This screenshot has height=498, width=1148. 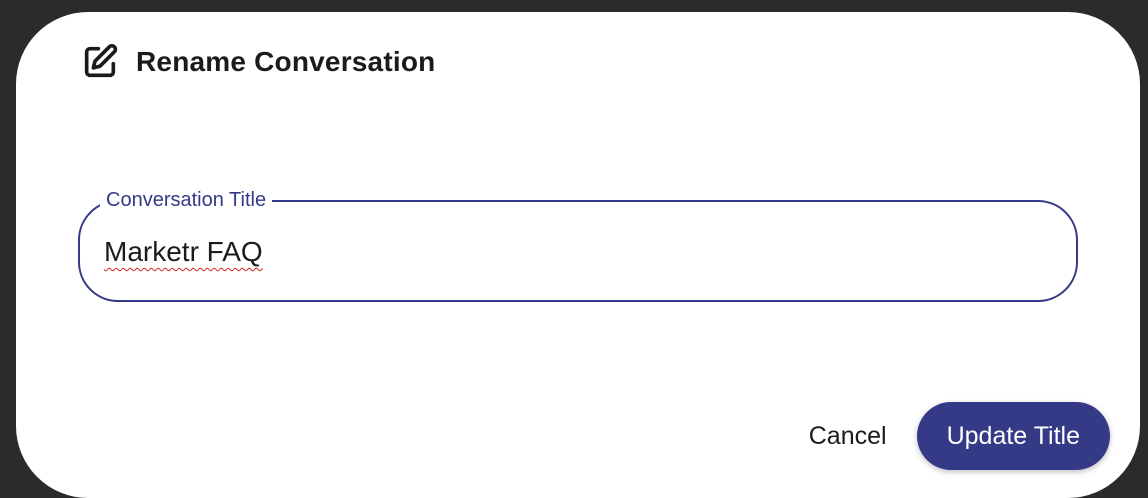 What do you see at coordinates (1013, 436) in the screenshot?
I see `update-title-button: Update Title` at bounding box center [1013, 436].